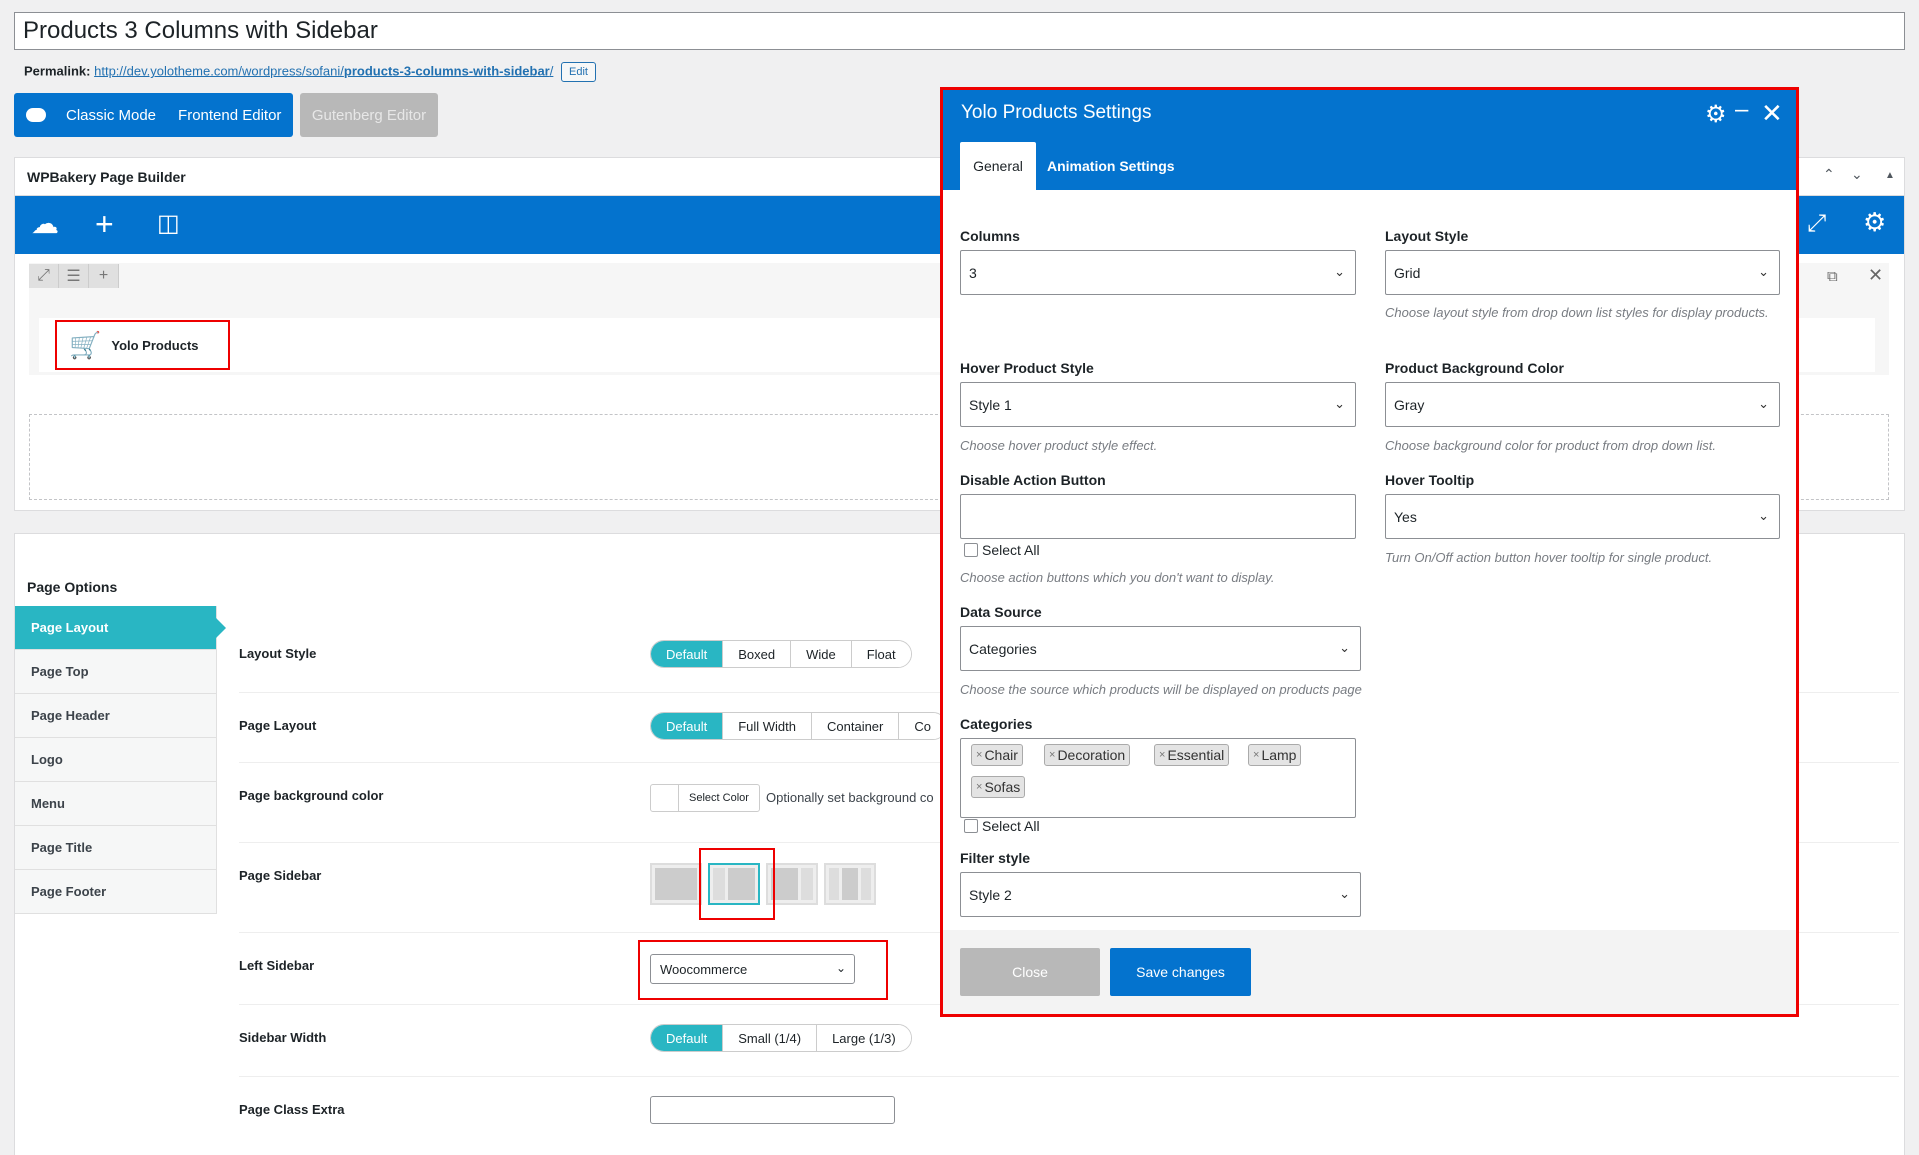 The height and width of the screenshot is (1155, 1919). I want to click on nav-menu: Menu, so click(116, 804).